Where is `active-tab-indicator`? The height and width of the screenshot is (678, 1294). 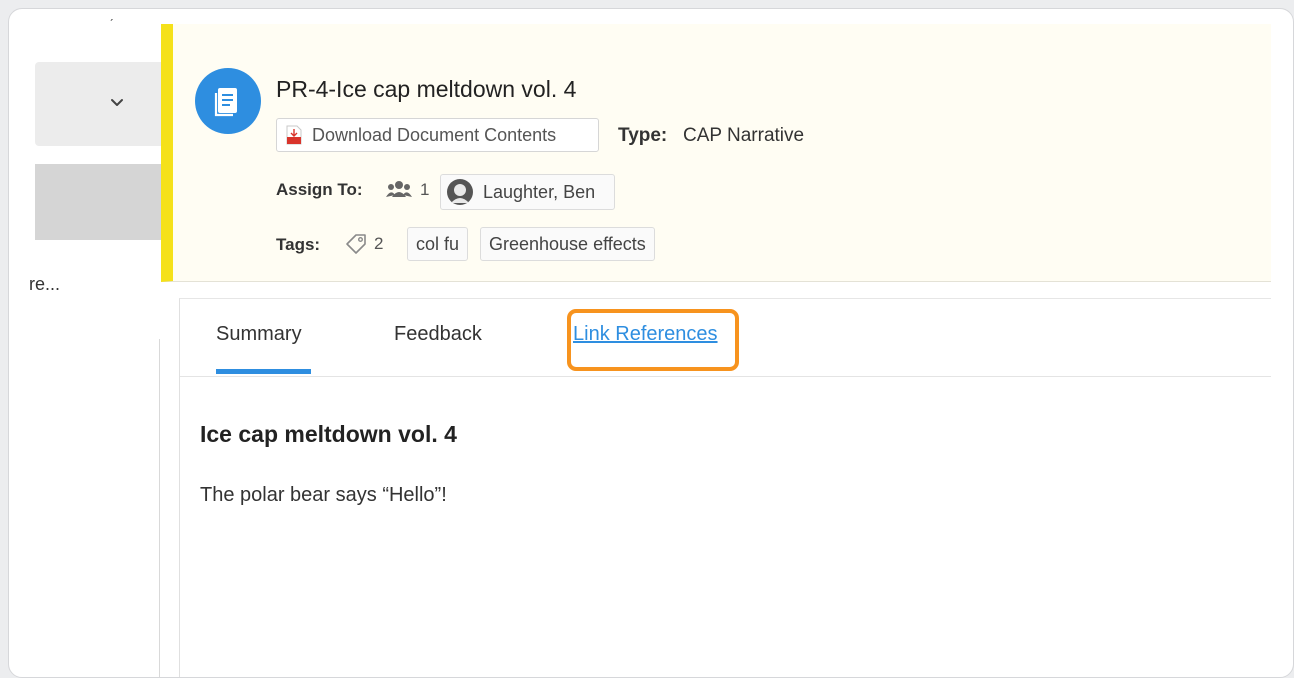
active-tab-indicator is located at coordinates (263, 371).